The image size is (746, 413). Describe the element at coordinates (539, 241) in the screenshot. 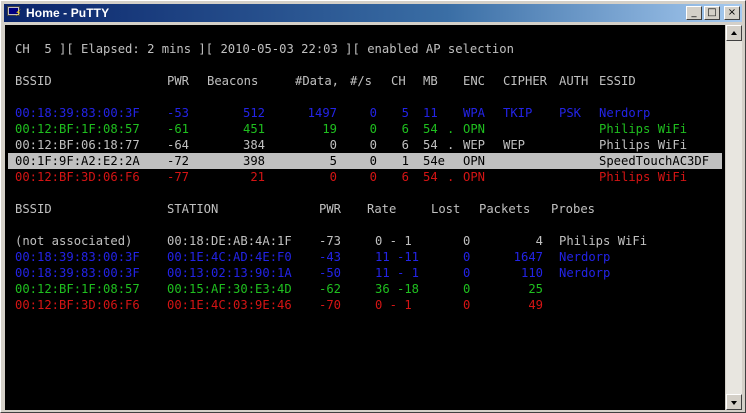

I see `st-packets: 4` at that location.